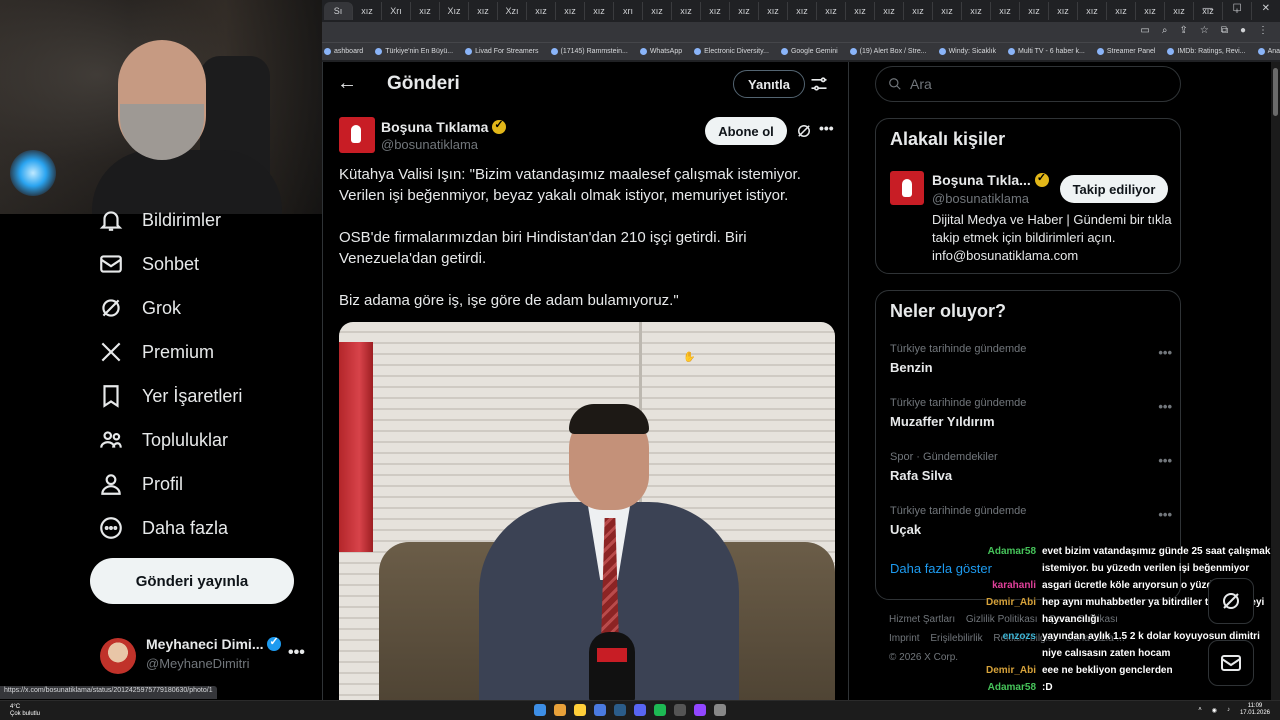 This screenshot has width=1280, height=720. I want to click on start-icon, so click(540, 710).